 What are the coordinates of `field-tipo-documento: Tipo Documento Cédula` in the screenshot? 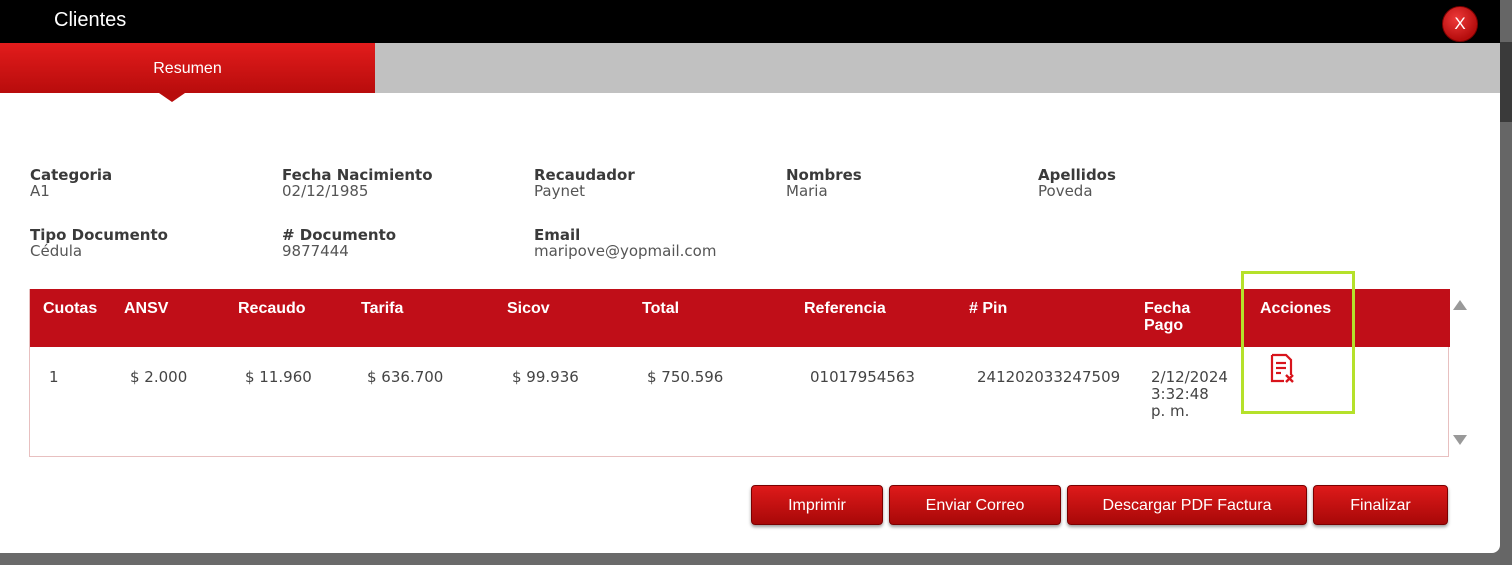 It's located at (99, 243).